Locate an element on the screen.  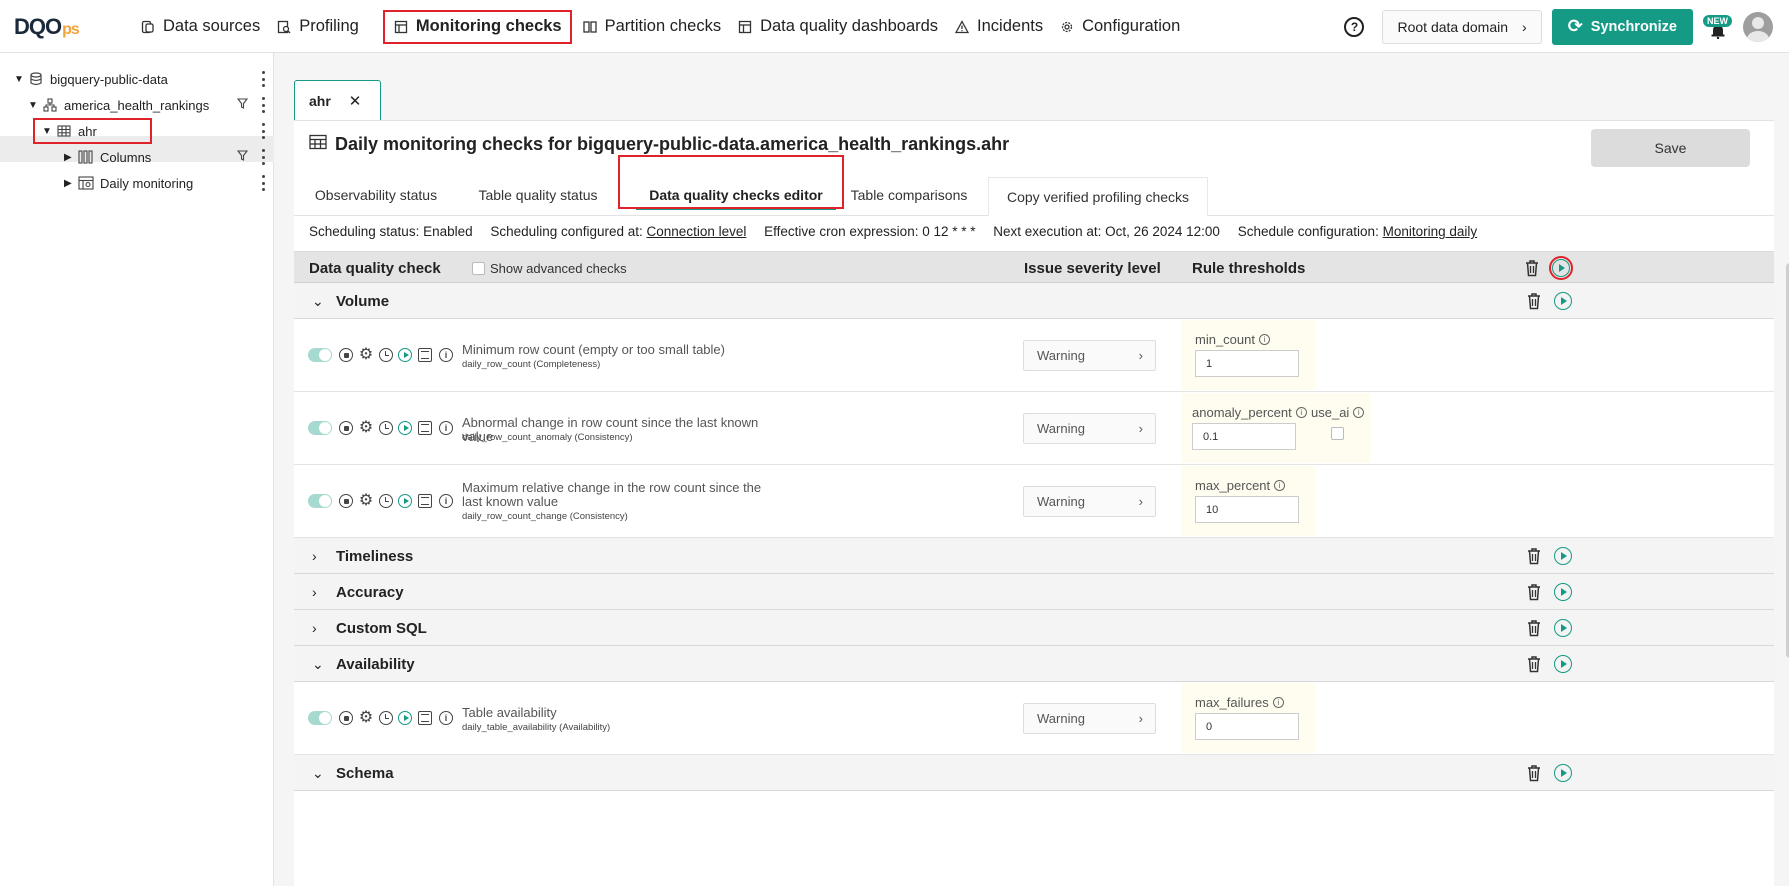
header-thresholds: Rule thresholds is located at coordinates (1249, 268).